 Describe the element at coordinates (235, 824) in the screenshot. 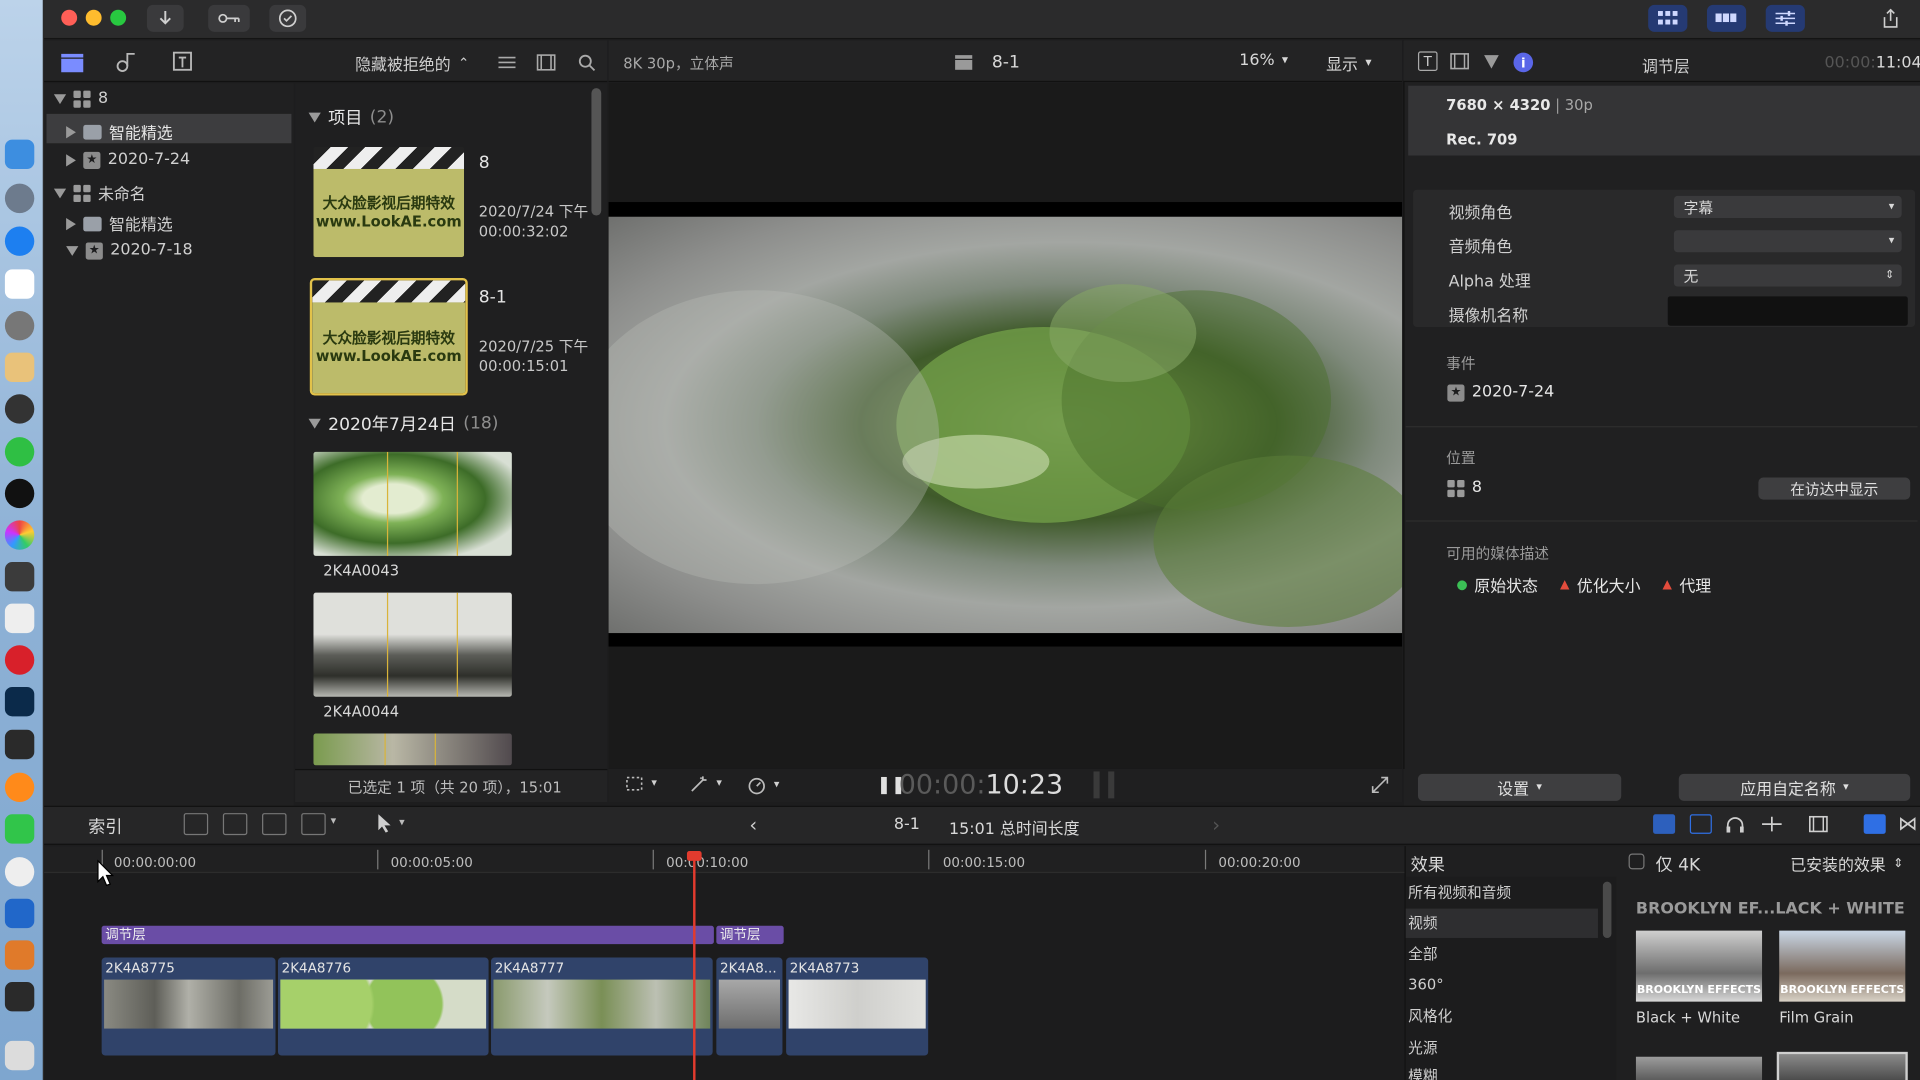

I see `insert-clip-button` at that location.